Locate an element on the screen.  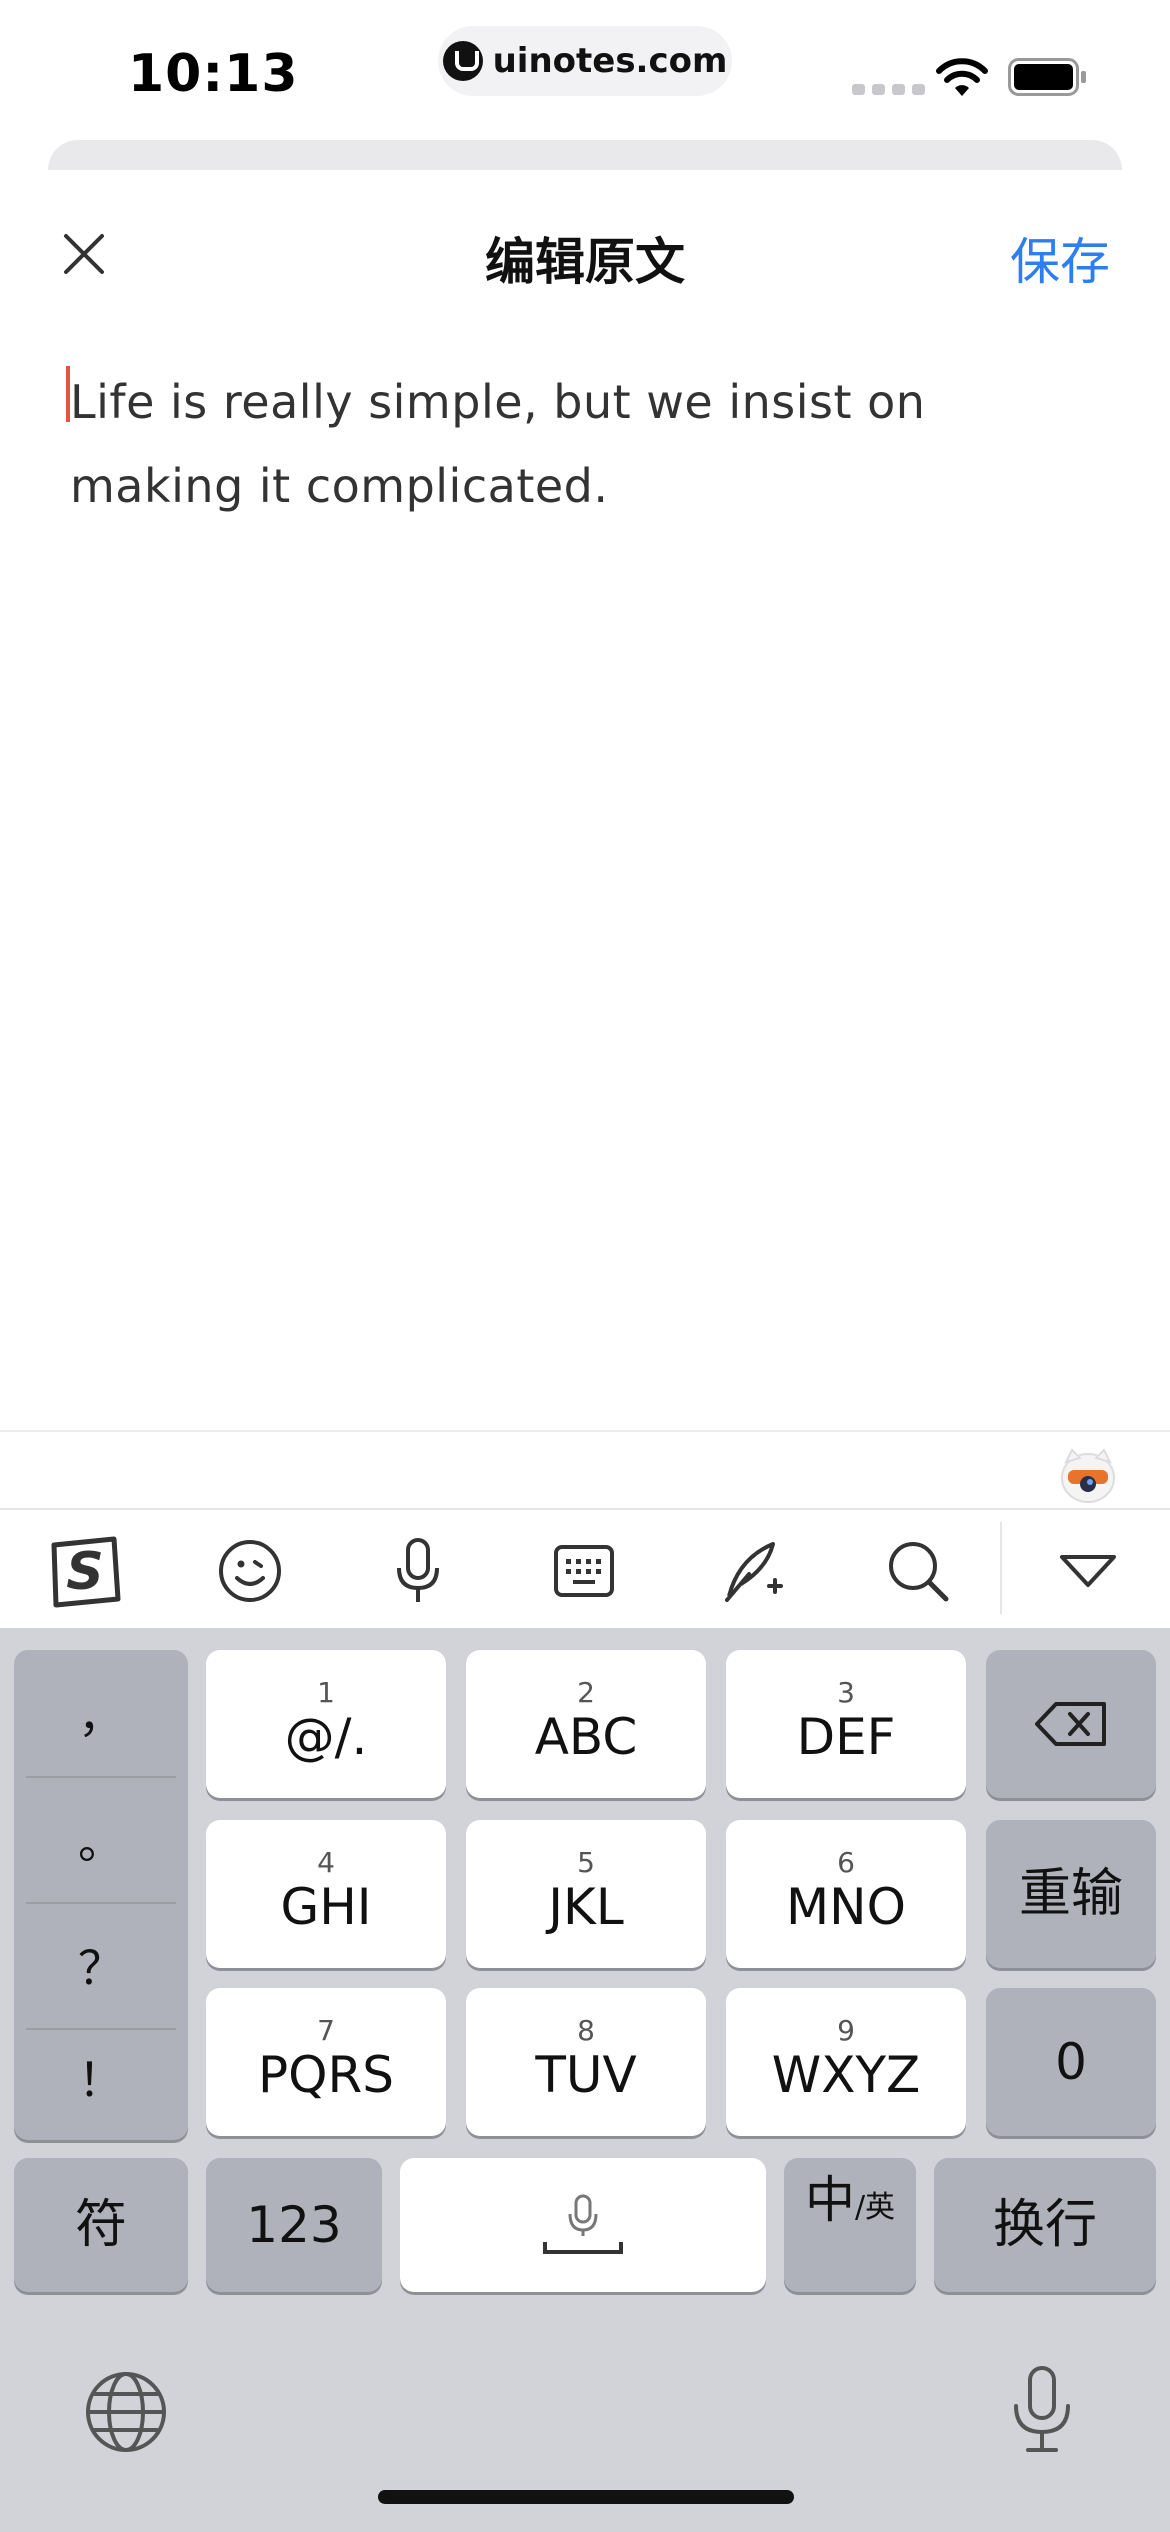
url-pill: uinotes.com is located at coordinates (585, 61).